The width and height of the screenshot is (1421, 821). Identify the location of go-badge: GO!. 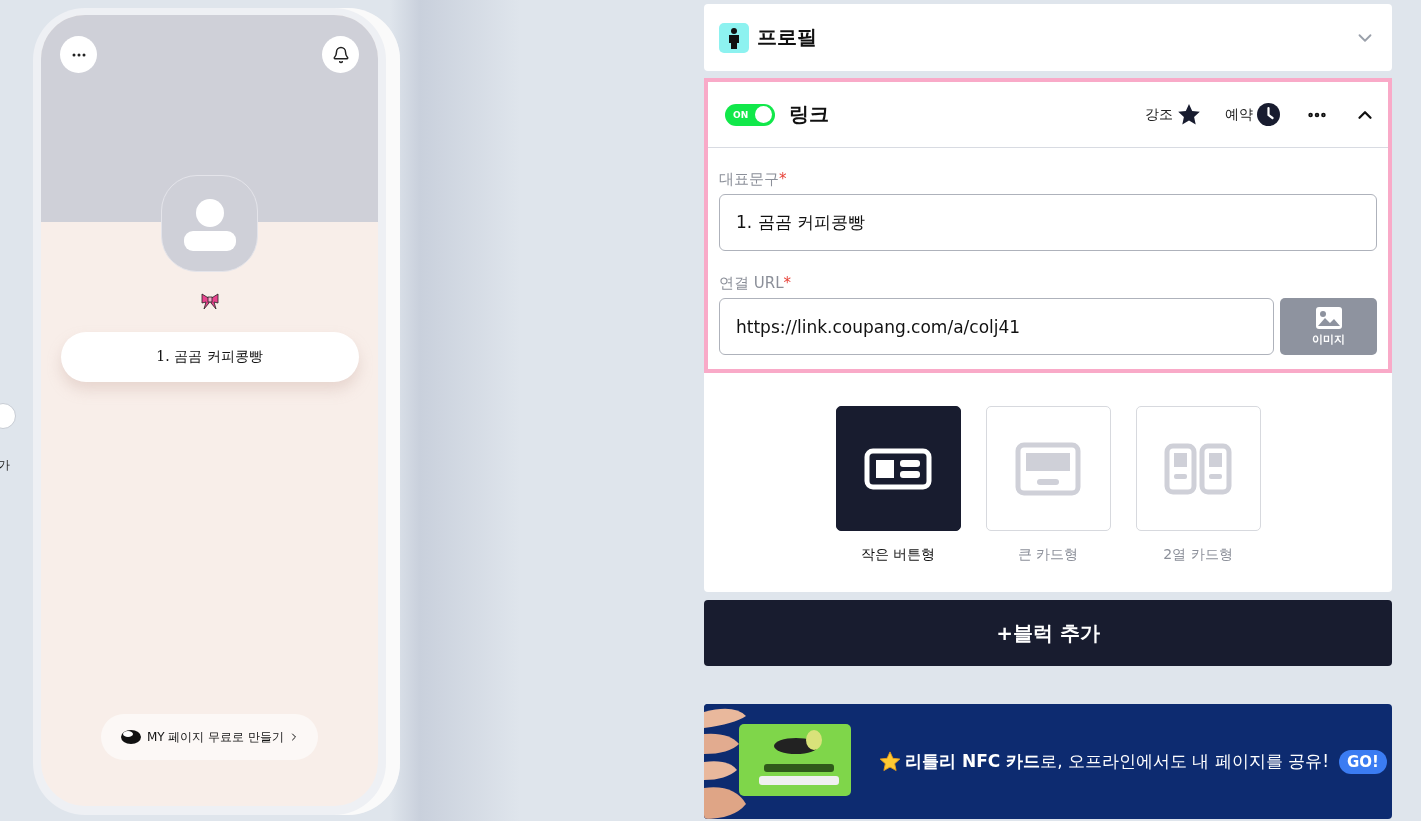
(1363, 761).